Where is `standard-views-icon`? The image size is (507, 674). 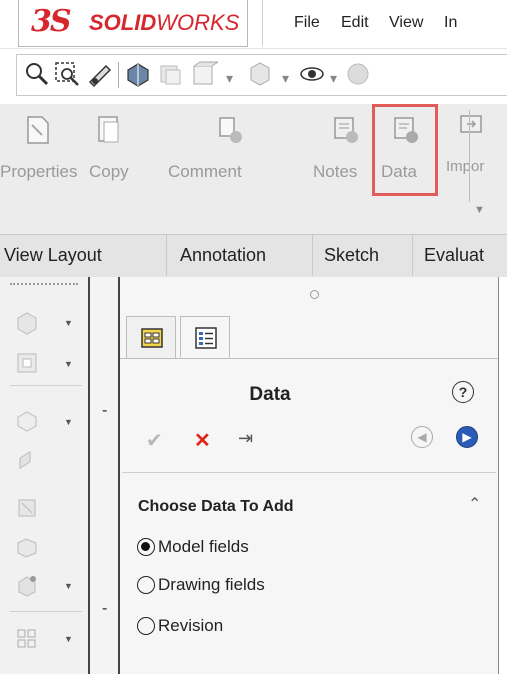 standard-views-icon is located at coordinates (27, 363).